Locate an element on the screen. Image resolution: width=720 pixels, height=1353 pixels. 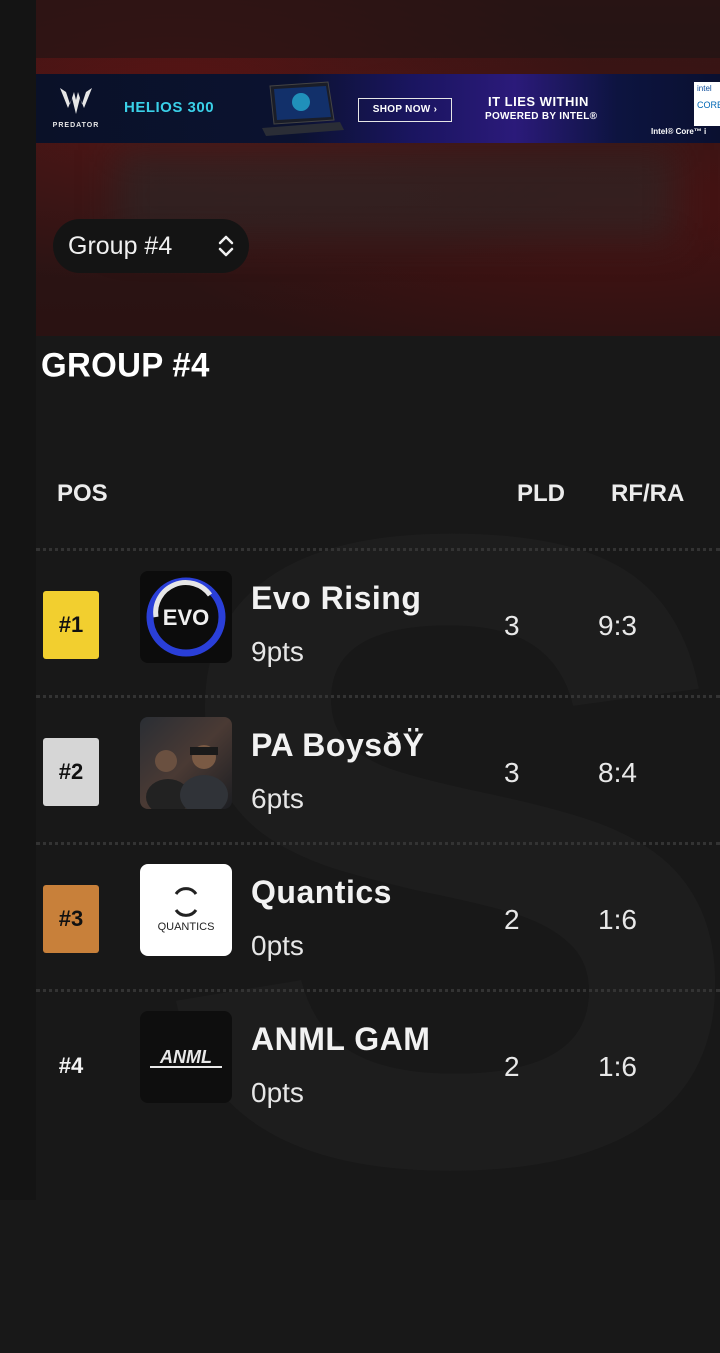
position-badge: #1 is located at coordinates (71, 625).